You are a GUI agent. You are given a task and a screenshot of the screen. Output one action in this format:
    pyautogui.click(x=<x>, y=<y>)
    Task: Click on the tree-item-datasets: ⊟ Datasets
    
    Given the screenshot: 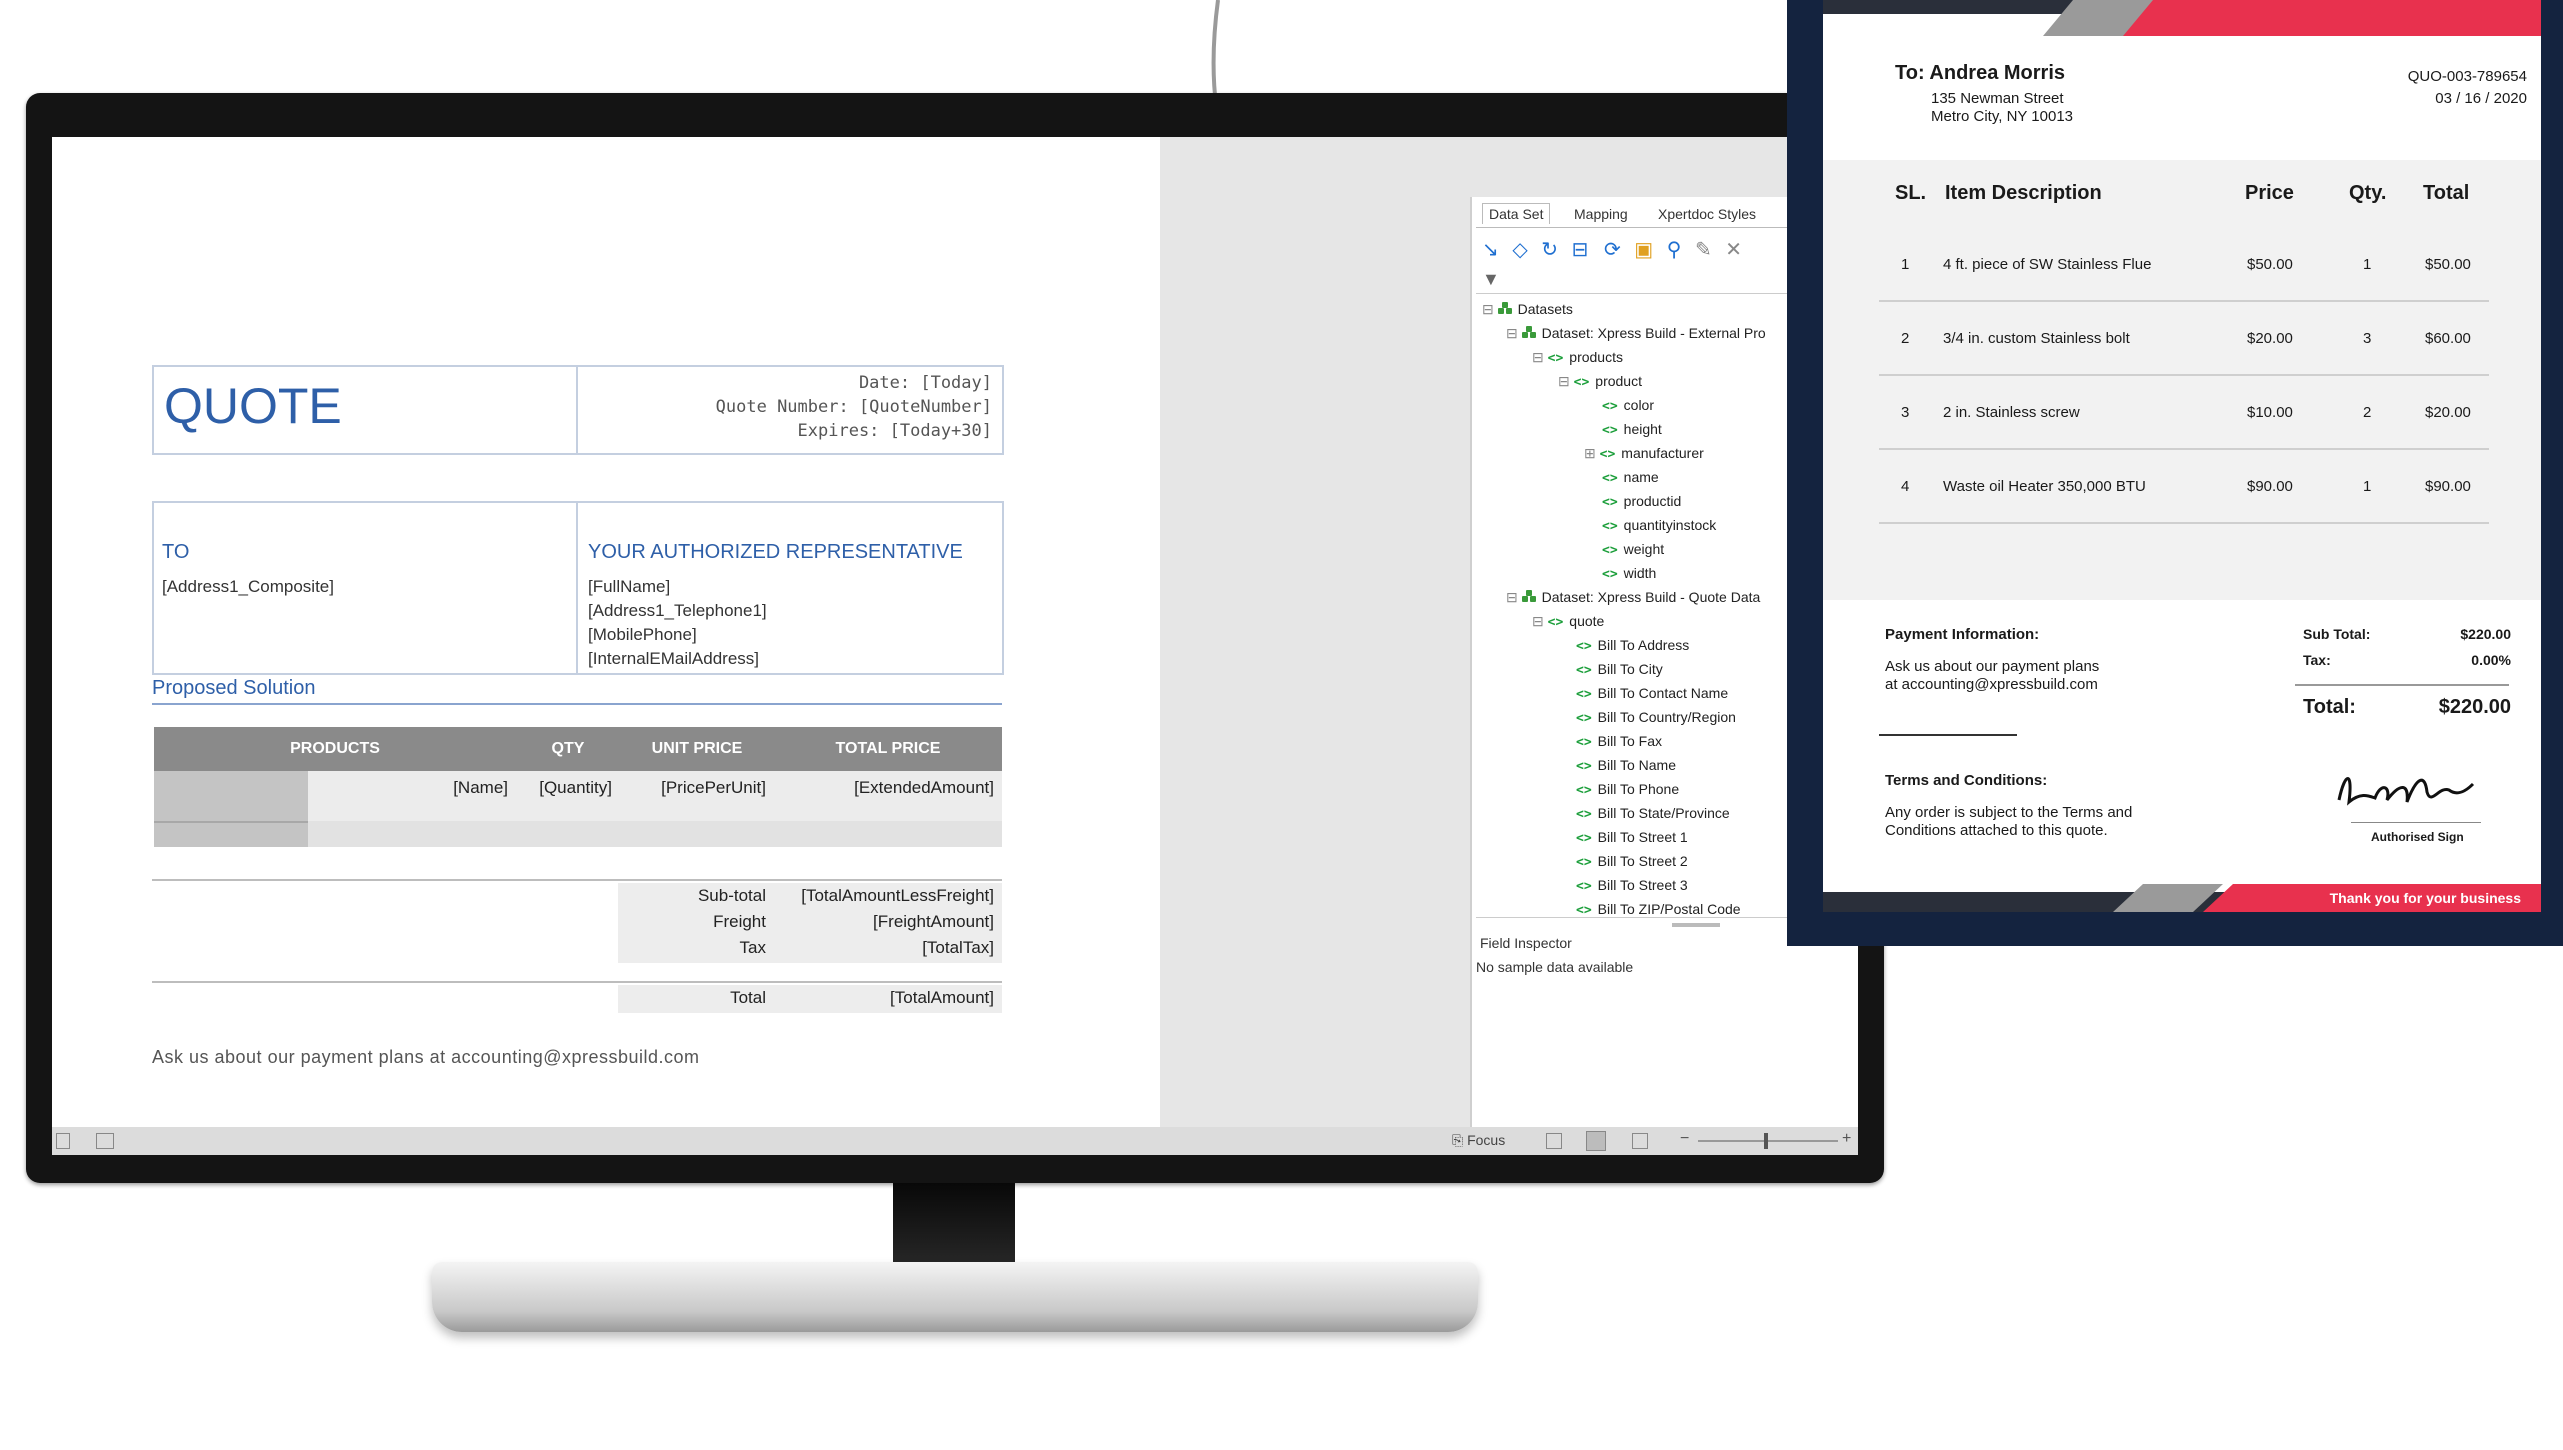 What is the action you would take?
    pyautogui.click(x=1527, y=309)
    